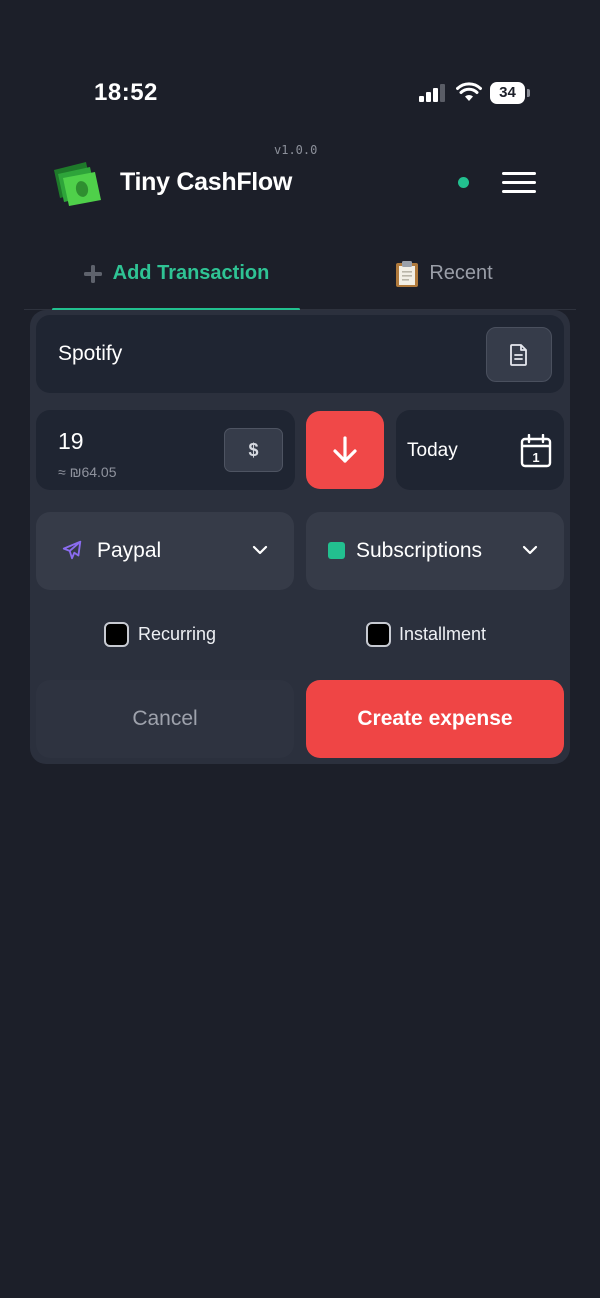 The height and width of the screenshot is (1298, 600). I want to click on cancel-button: Cancel, so click(165, 719).